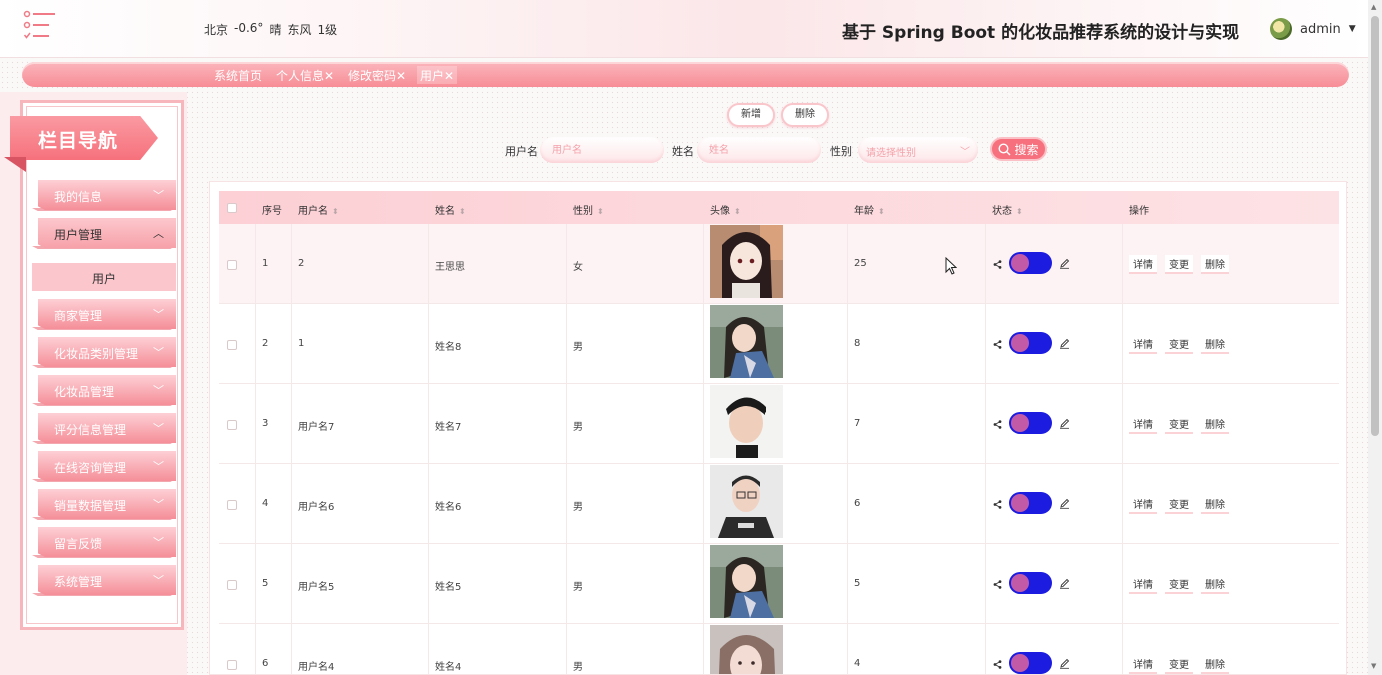  Describe the element at coordinates (270, 29) in the screenshot. I see `weather-info: 北京 -0.6° 晴 东风 1级` at that location.